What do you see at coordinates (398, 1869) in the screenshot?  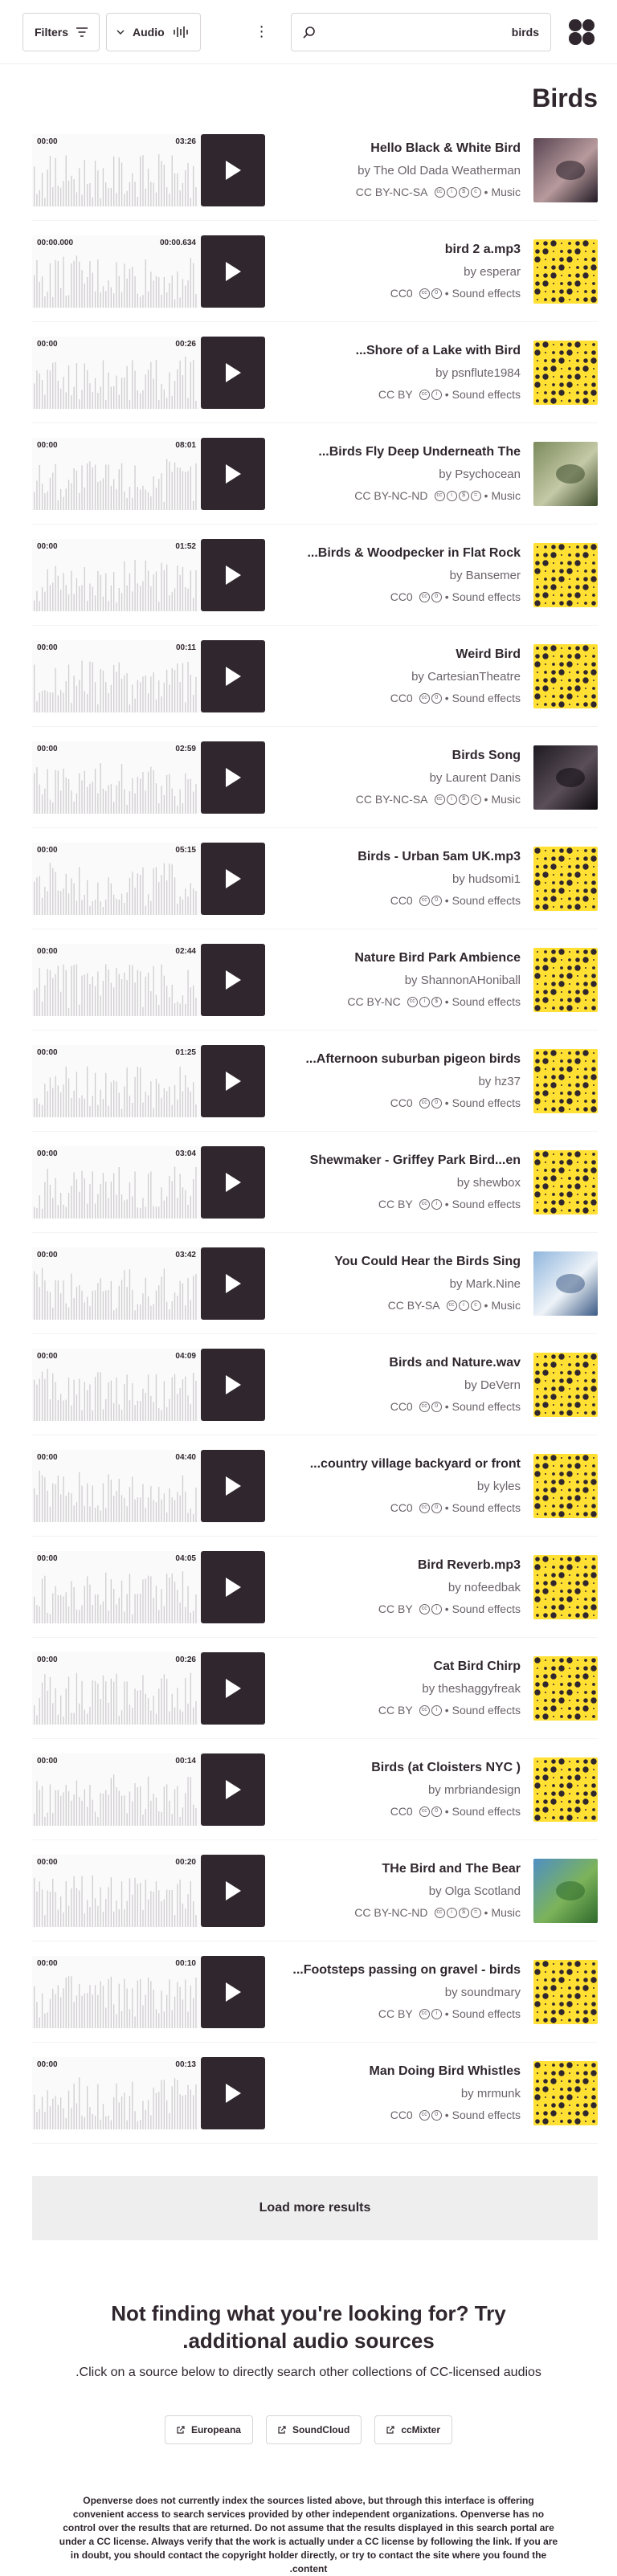 I see `audio-title: THe Bird and The Bear` at bounding box center [398, 1869].